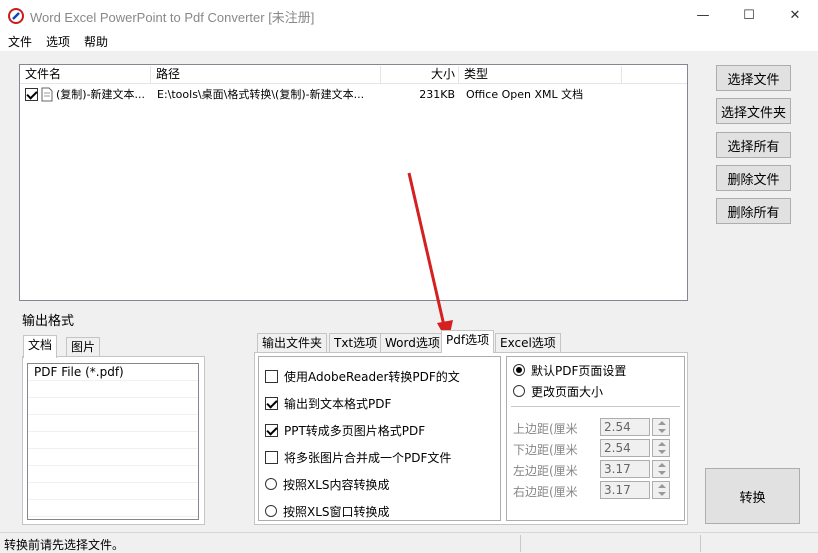  I want to click on margin-right-input: 3.17, so click(625, 490).